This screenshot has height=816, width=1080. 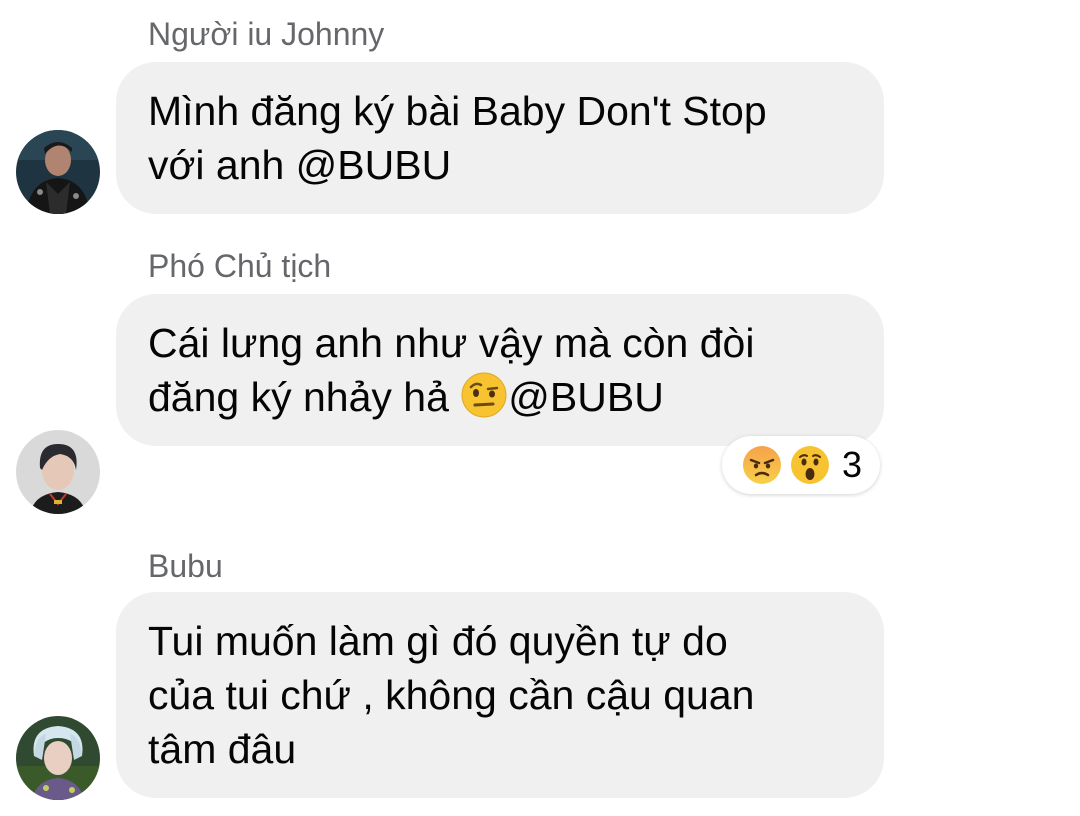 I want to click on raised-eyebrow-emoji, so click(x=484, y=395).